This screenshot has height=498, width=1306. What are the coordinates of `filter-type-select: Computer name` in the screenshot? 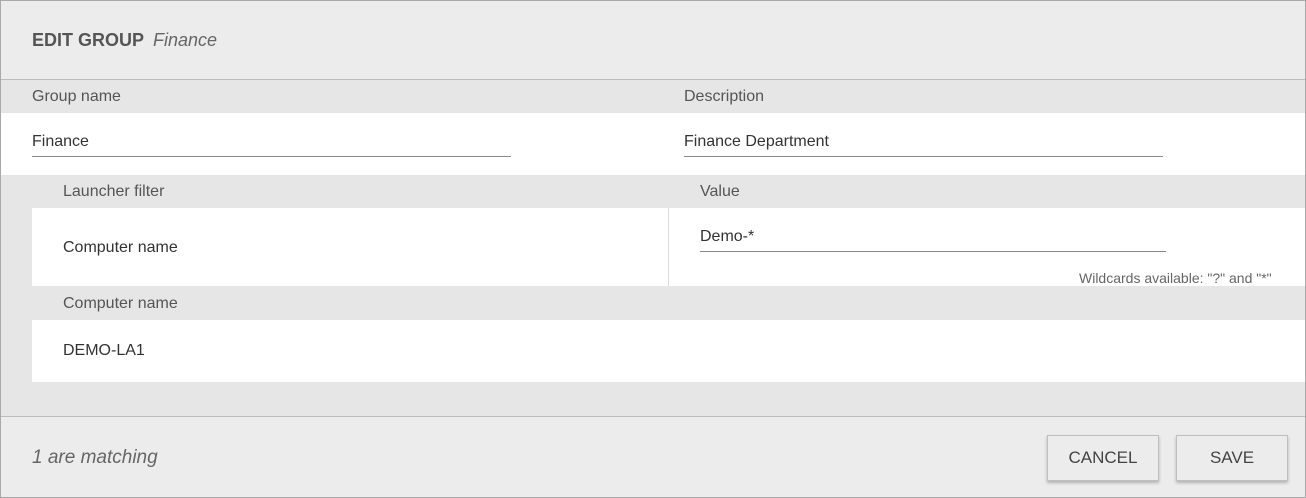 It's located at (120, 248).